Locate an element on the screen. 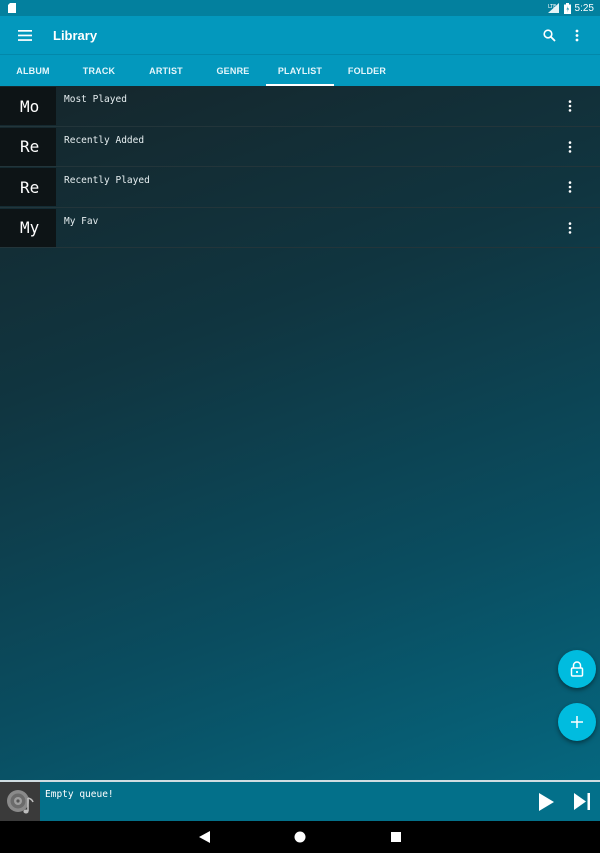 This screenshot has height=853, width=600. plus-icon is located at coordinates (577, 722).